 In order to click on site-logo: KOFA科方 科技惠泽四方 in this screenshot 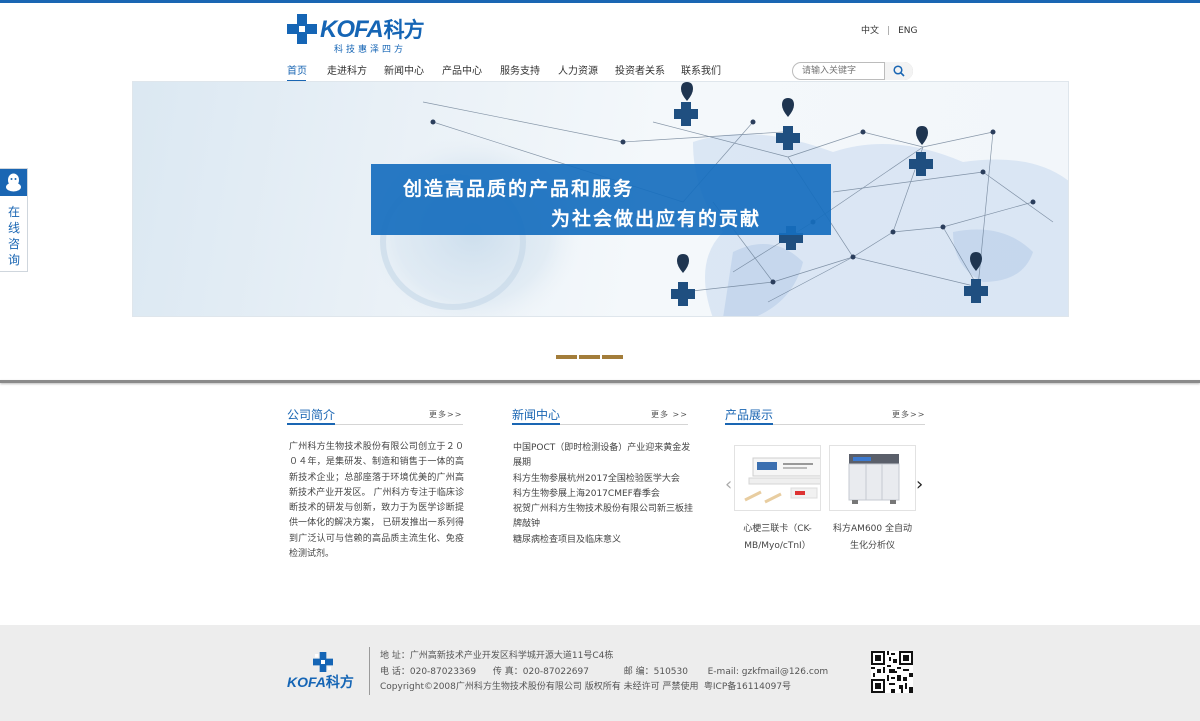, I will do `click(362, 34)`.